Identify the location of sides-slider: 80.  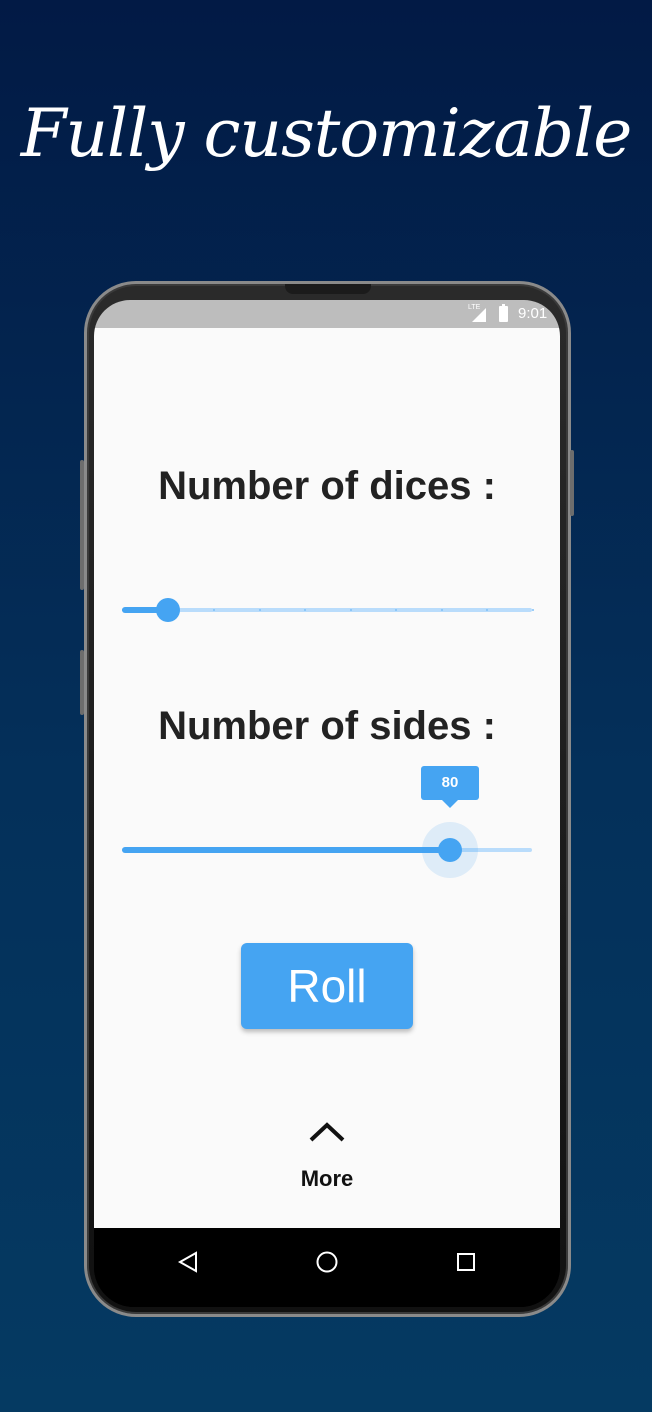
(327, 822).